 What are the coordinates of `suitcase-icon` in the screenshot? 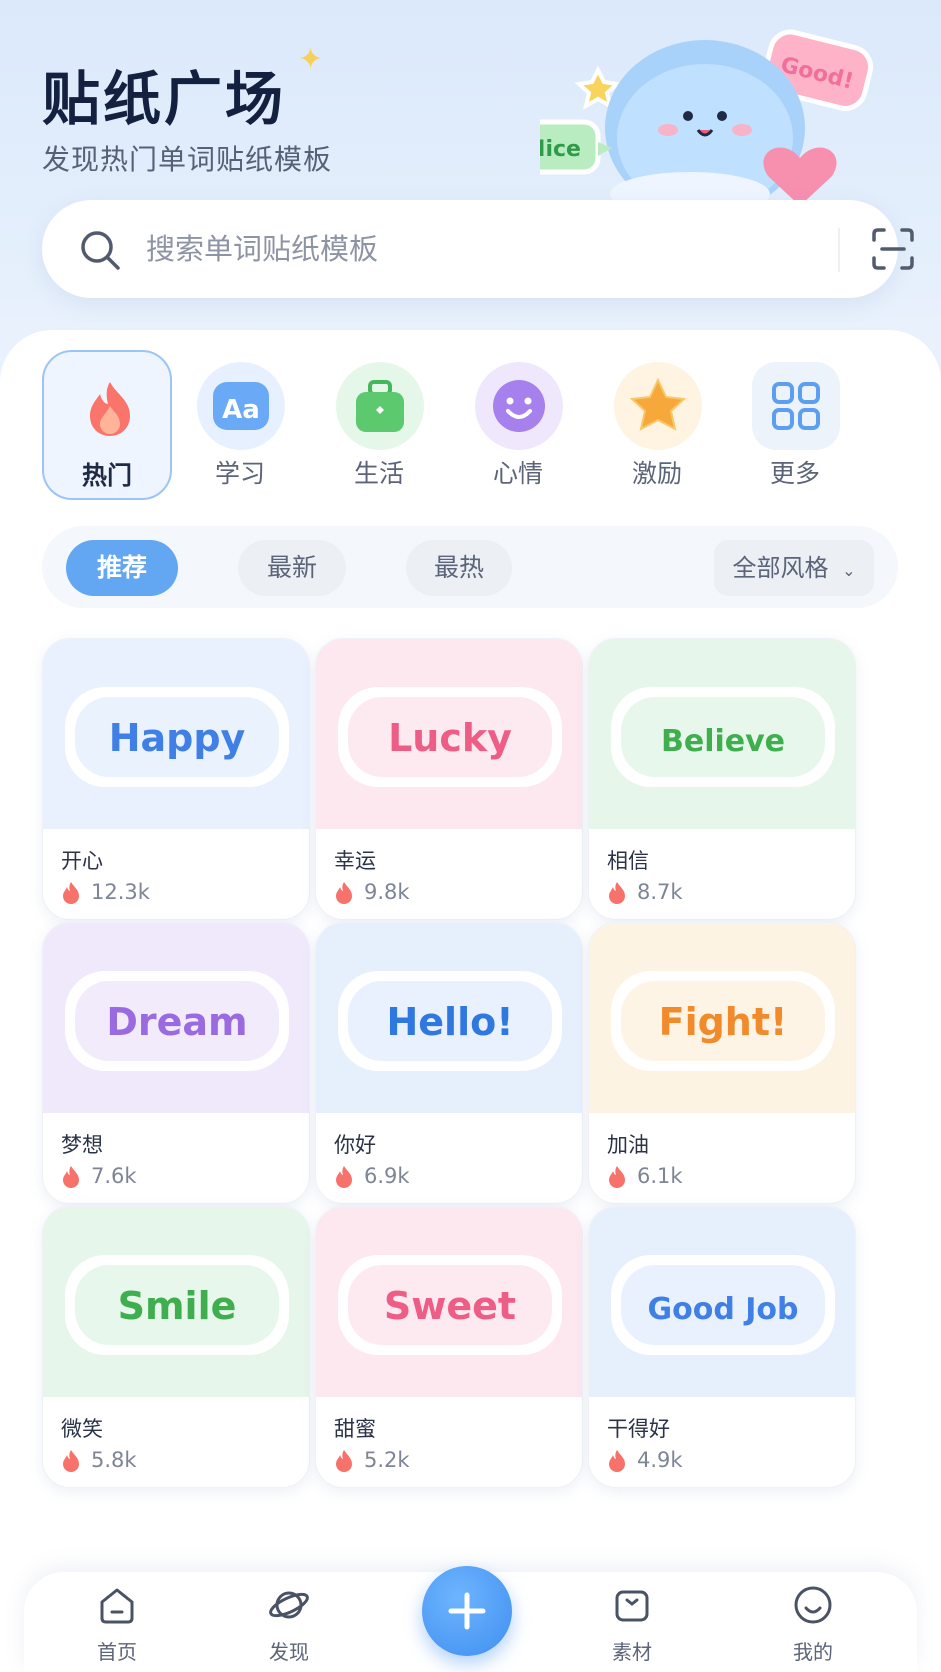 It's located at (380, 406).